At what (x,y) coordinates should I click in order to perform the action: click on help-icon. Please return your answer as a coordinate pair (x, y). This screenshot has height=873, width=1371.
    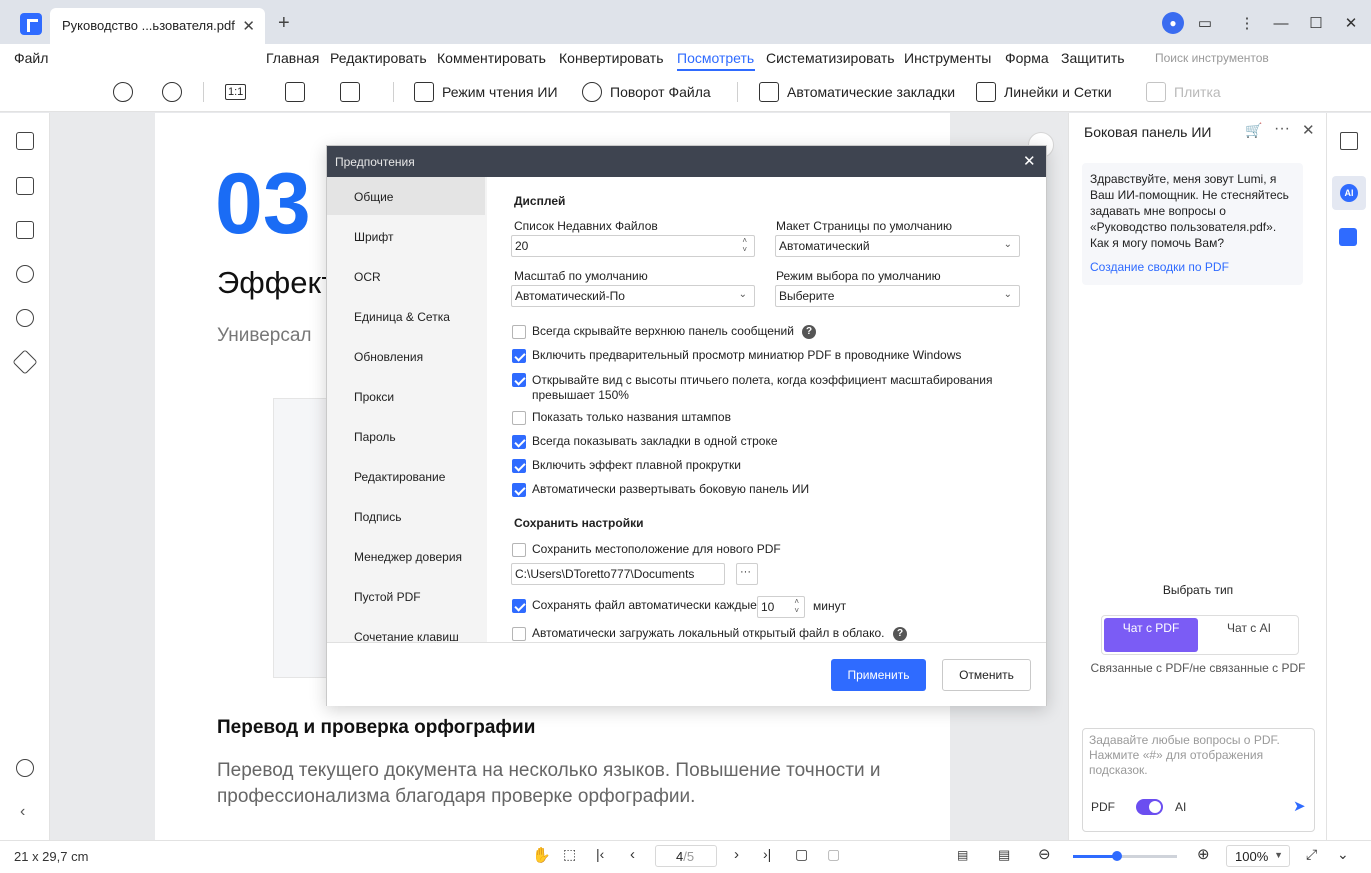
    Looking at the image, I should click on (25, 768).